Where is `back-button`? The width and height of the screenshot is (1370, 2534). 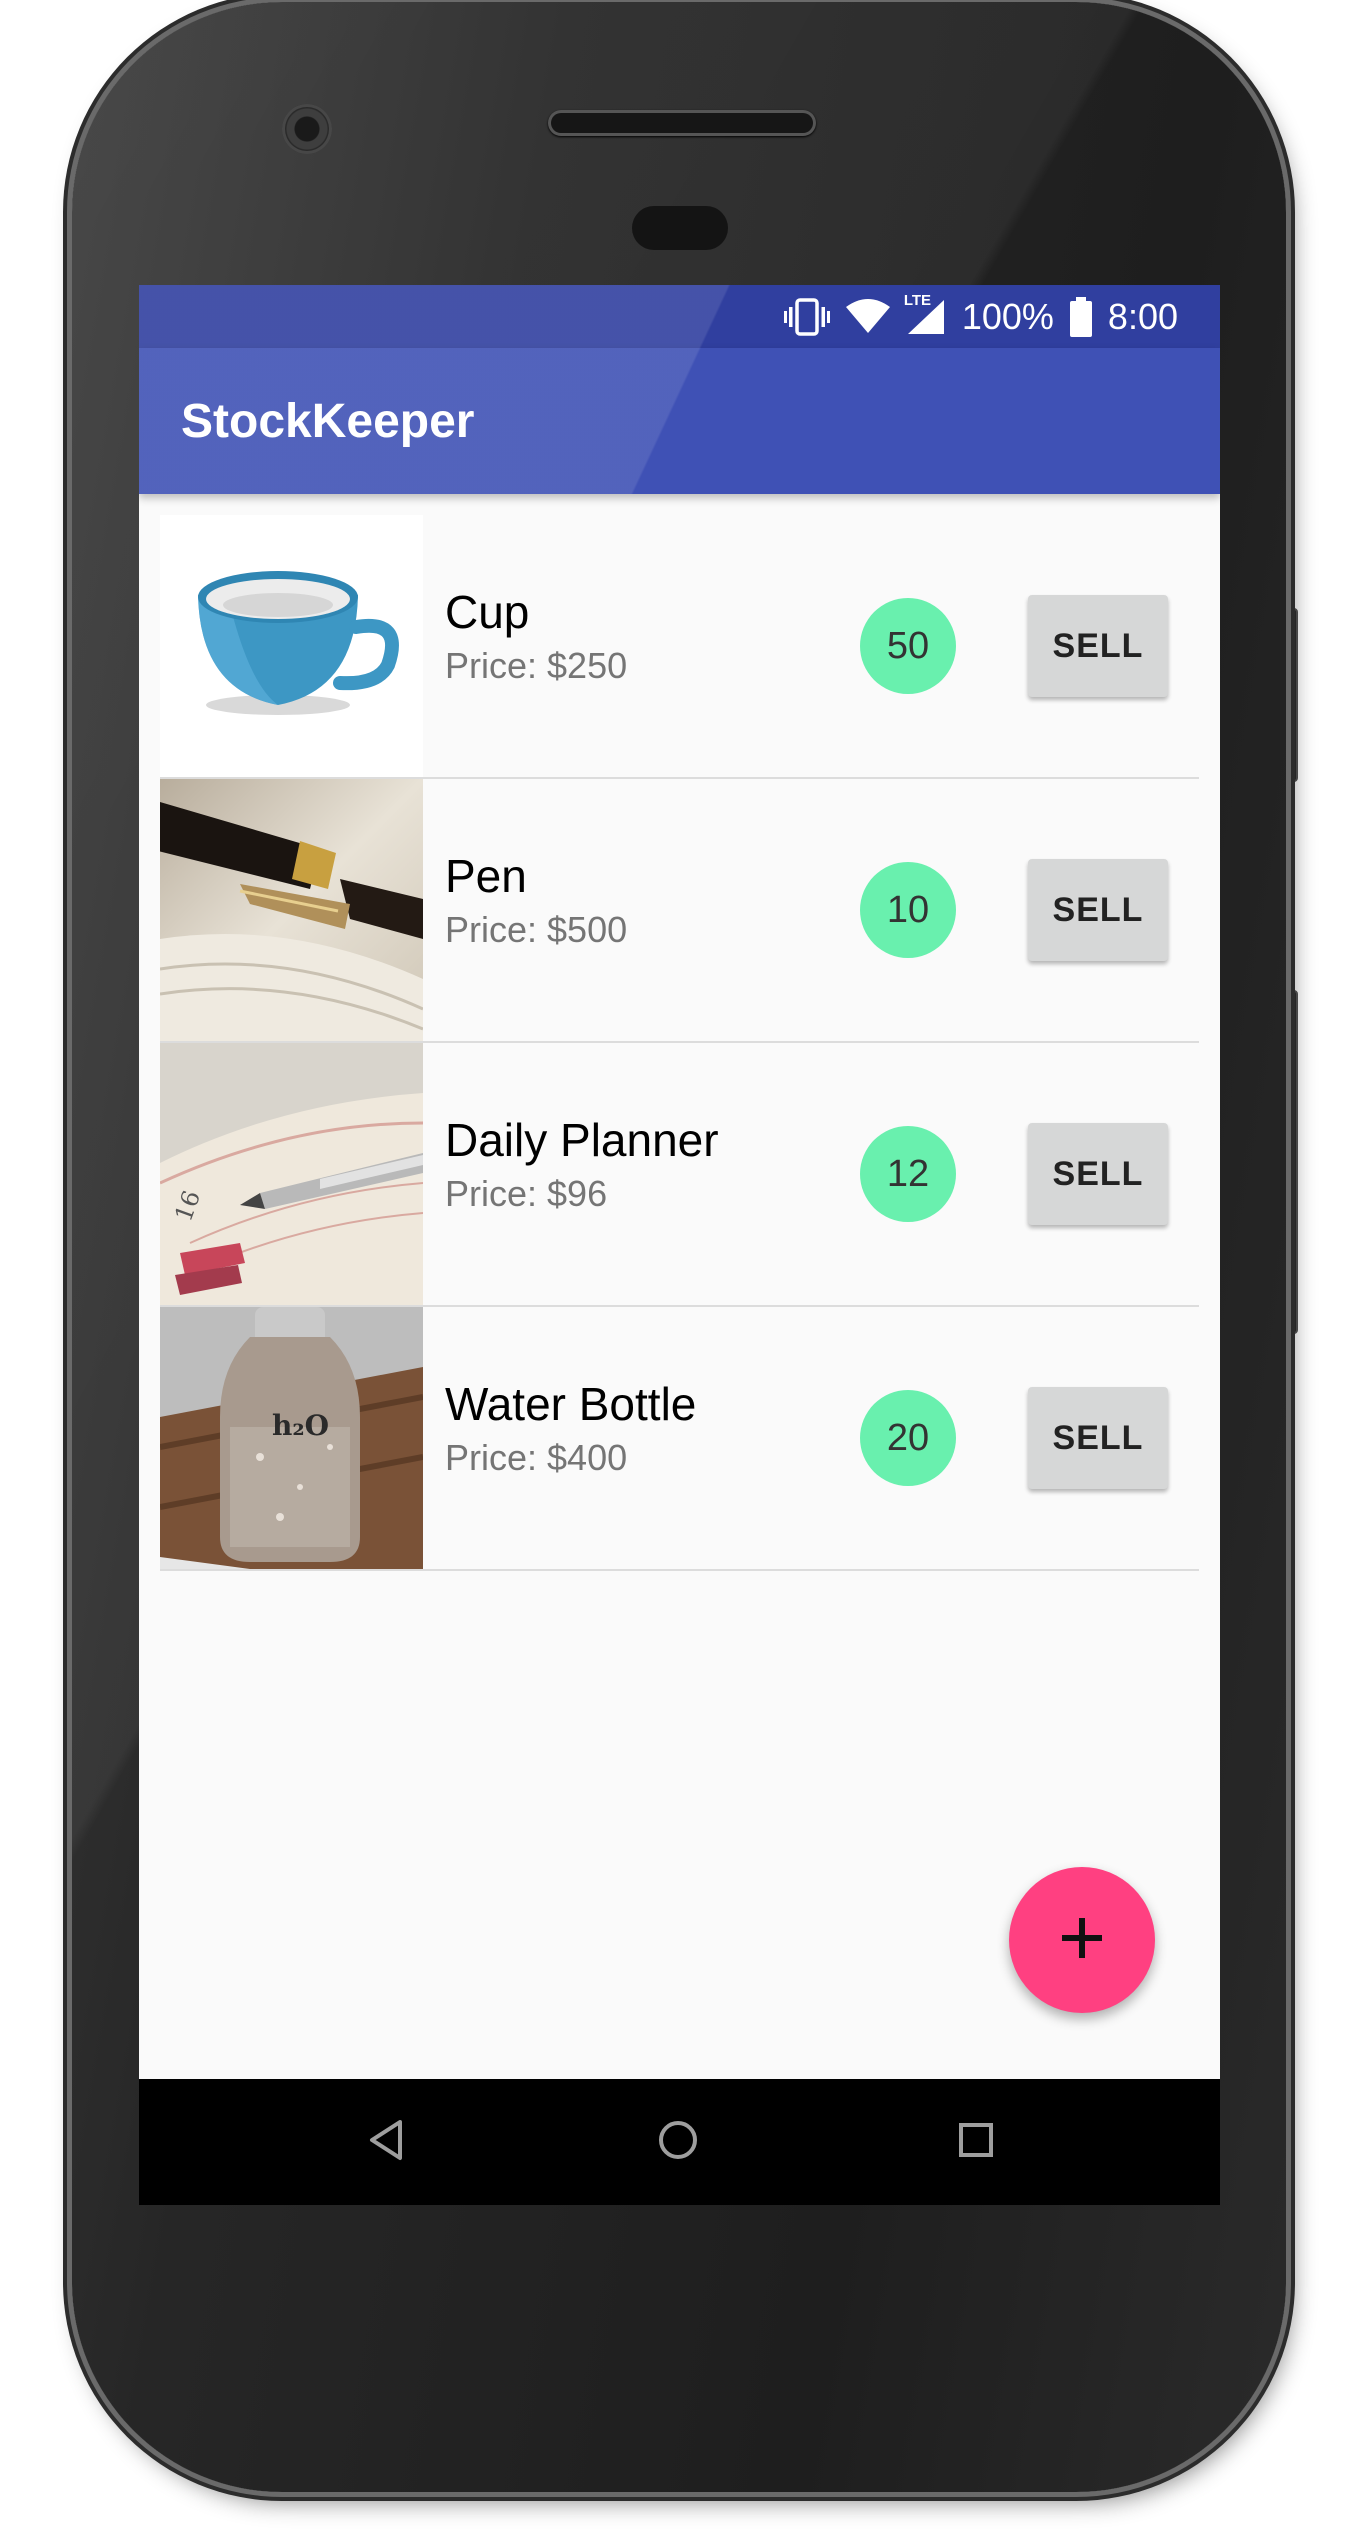 back-button is located at coordinates (386, 2142).